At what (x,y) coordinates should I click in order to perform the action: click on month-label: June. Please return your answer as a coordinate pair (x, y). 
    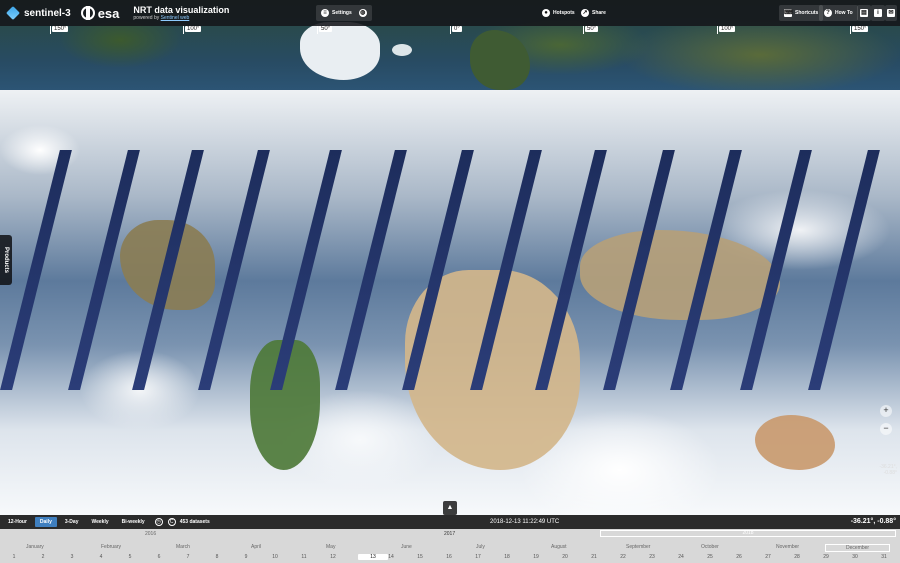
    Looking at the image, I should click on (406, 547).